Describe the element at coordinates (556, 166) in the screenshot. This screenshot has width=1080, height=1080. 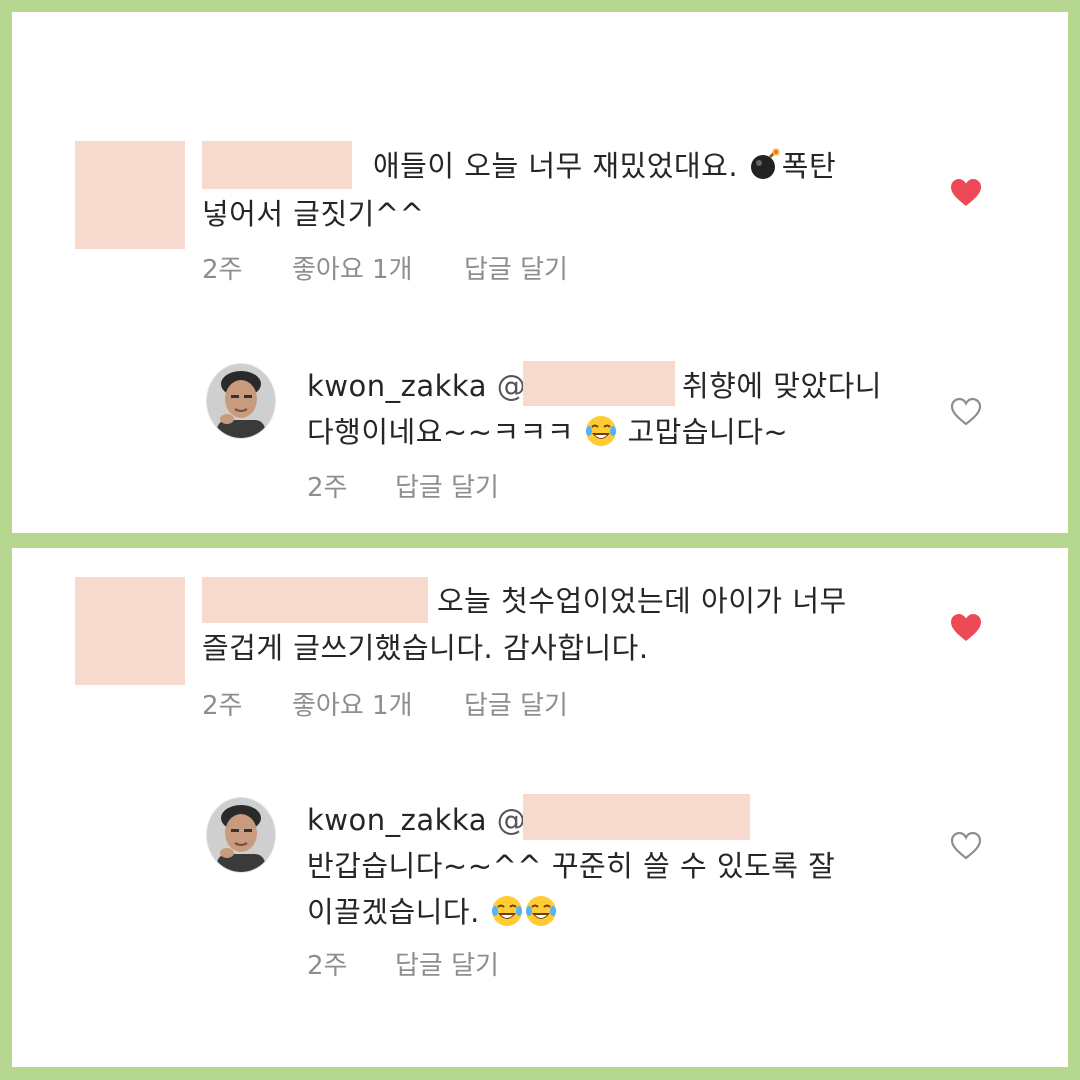
I see `comment-text: 애들이 오늘 너무 재밌었대요.` at that location.